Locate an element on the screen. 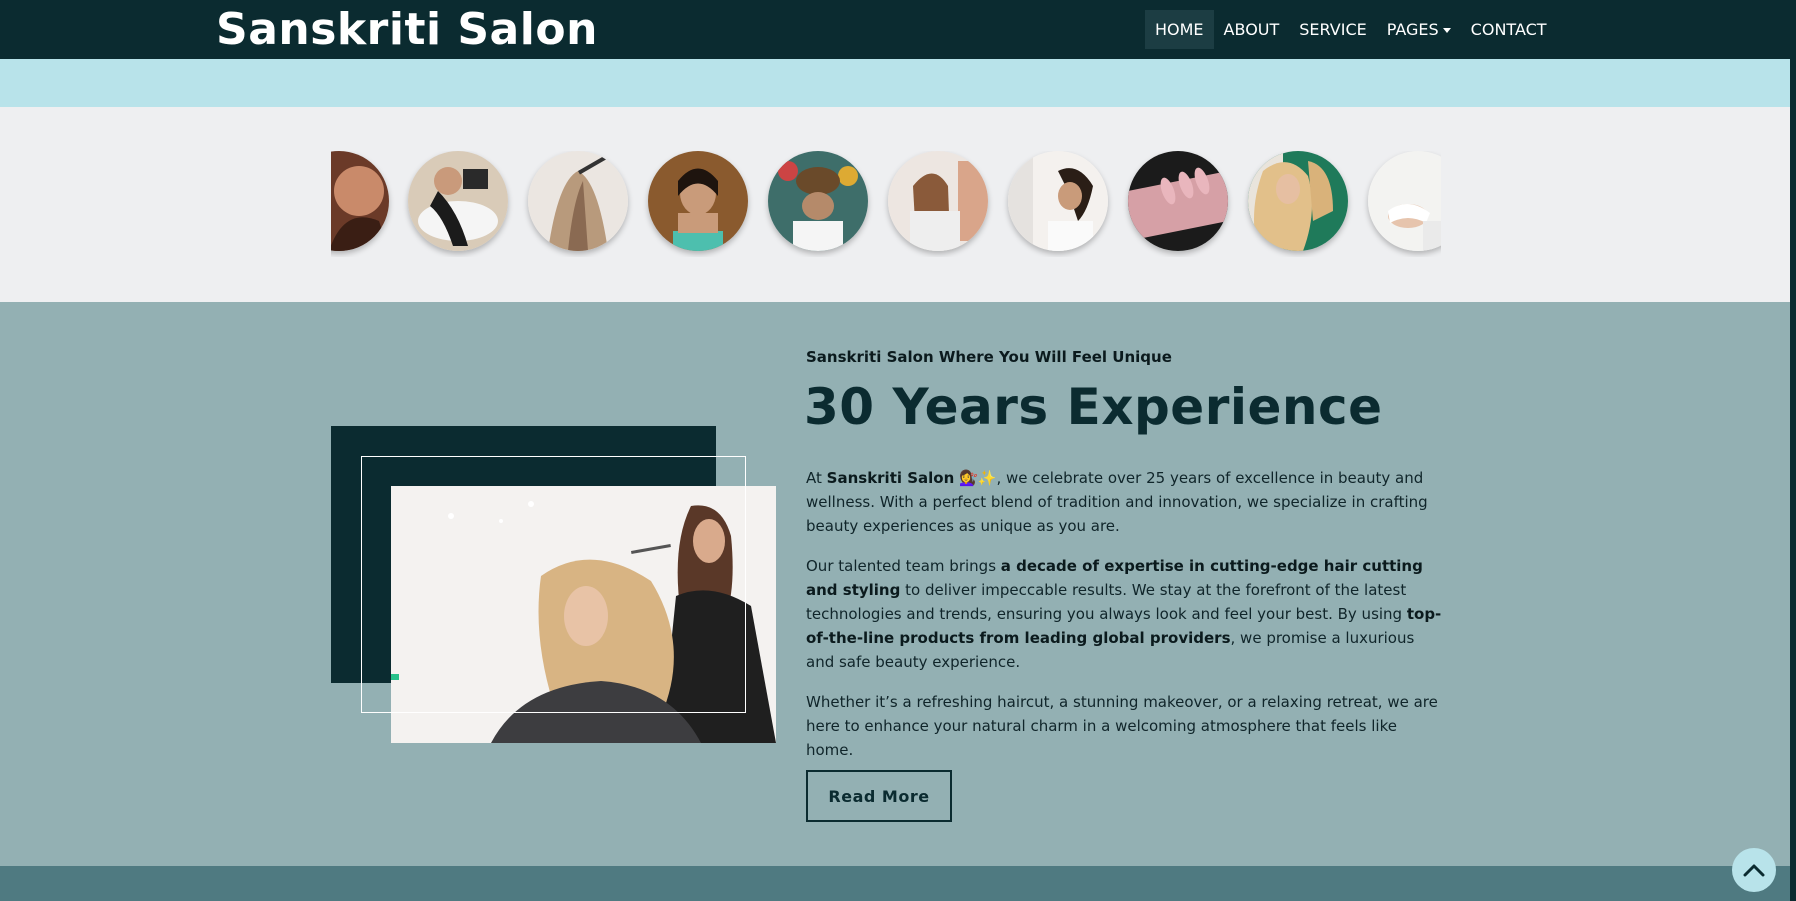 The image size is (1796, 901). nav-label: CONTACT is located at coordinates (1508, 29).